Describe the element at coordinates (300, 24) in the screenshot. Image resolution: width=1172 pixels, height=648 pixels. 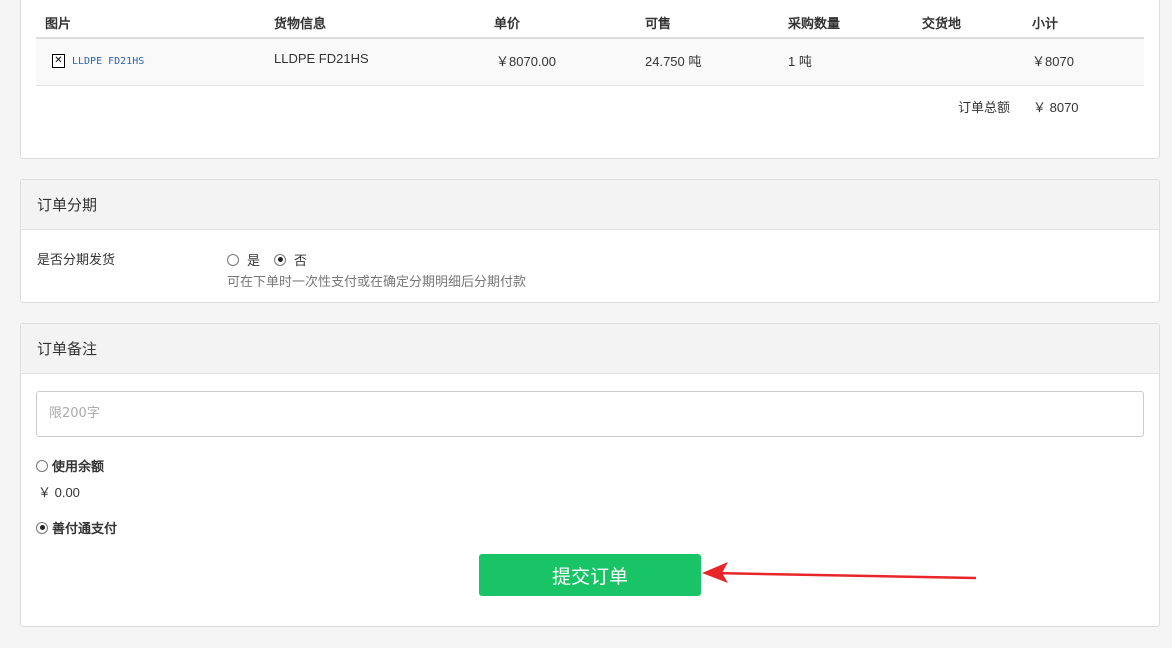
I see `header-goods: 货物信息` at that location.